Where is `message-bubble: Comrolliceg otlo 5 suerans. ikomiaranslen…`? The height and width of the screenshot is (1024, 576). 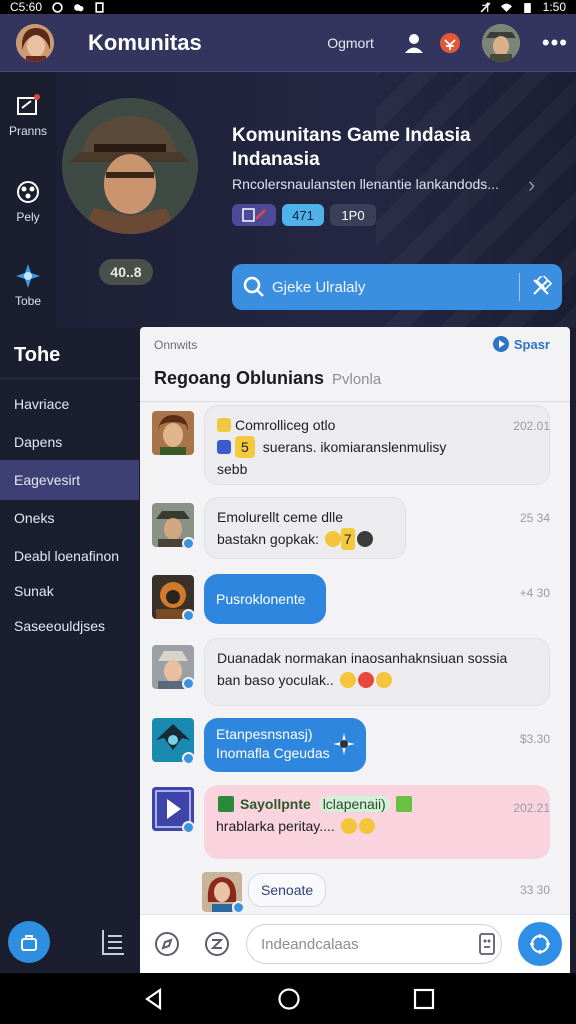 message-bubble: Comrolliceg otlo 5 suerans. ikomiaranslen… is located at coordinates (377, 445).